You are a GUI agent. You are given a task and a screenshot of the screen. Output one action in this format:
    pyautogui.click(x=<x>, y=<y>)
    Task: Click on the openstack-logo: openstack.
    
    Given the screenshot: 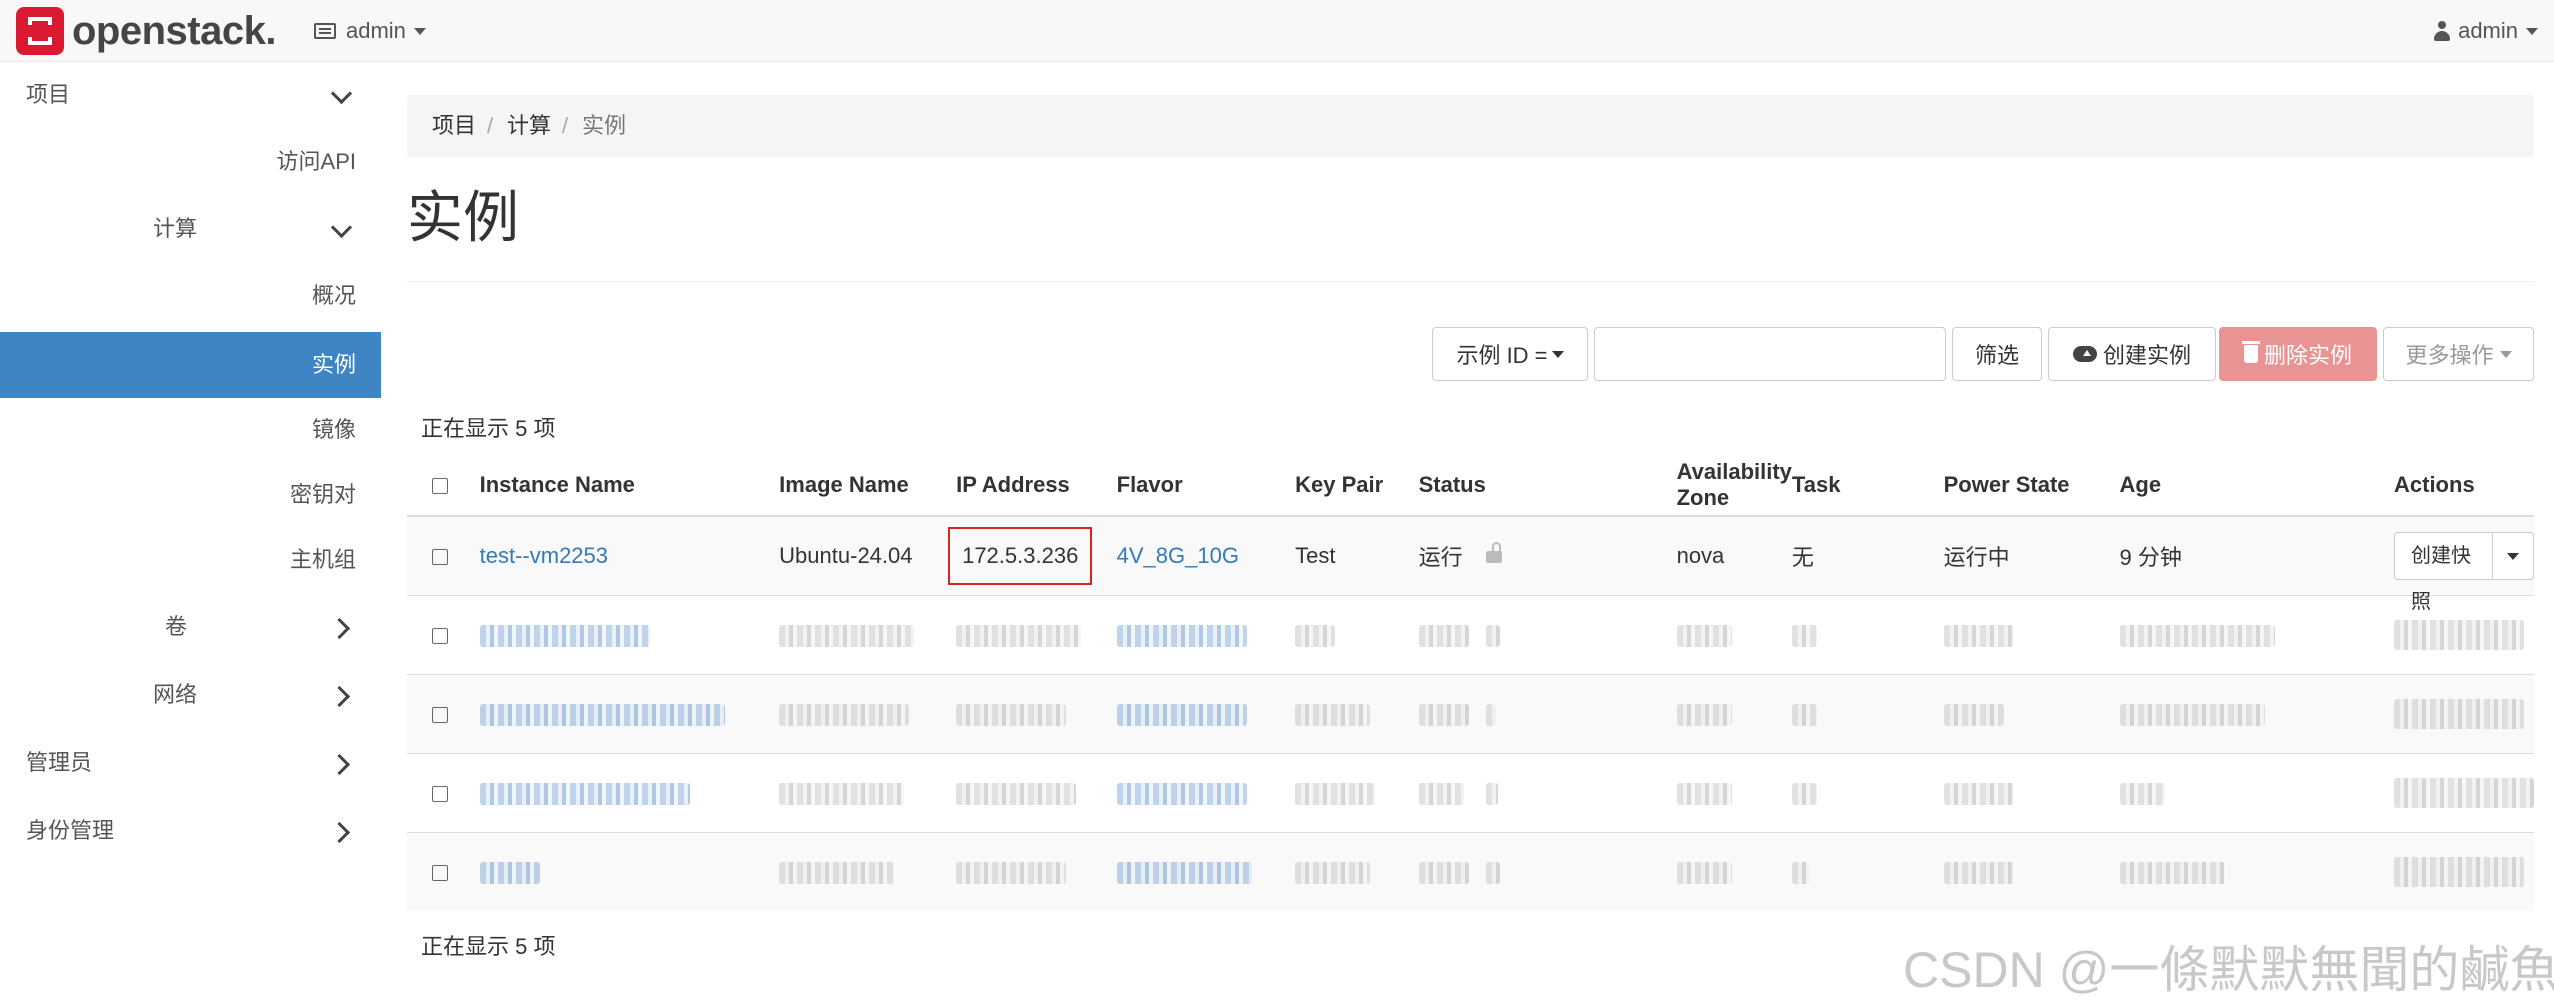 What is the action you would take?
    pyautogui.click(x=146, y=31)
    